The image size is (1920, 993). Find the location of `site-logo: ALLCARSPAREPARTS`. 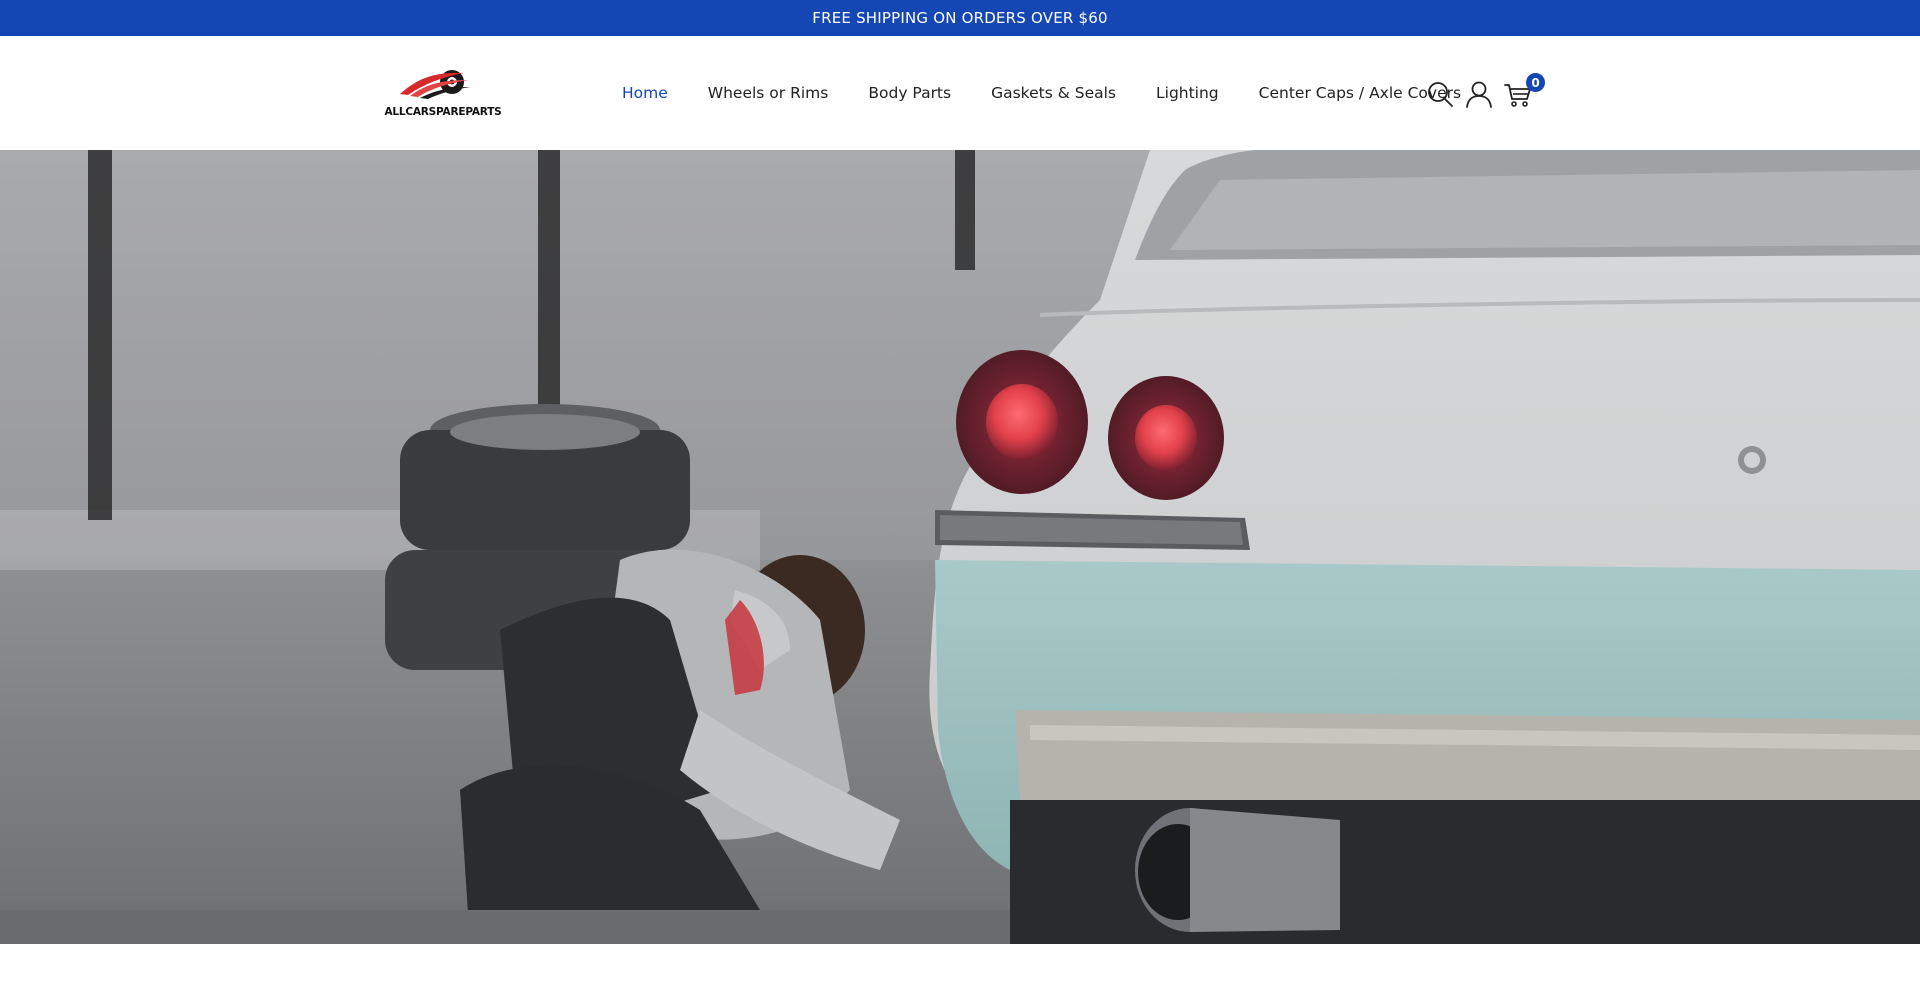

site-logo: ALLCARSPAREPARTS is located at coordinates (443, 89).